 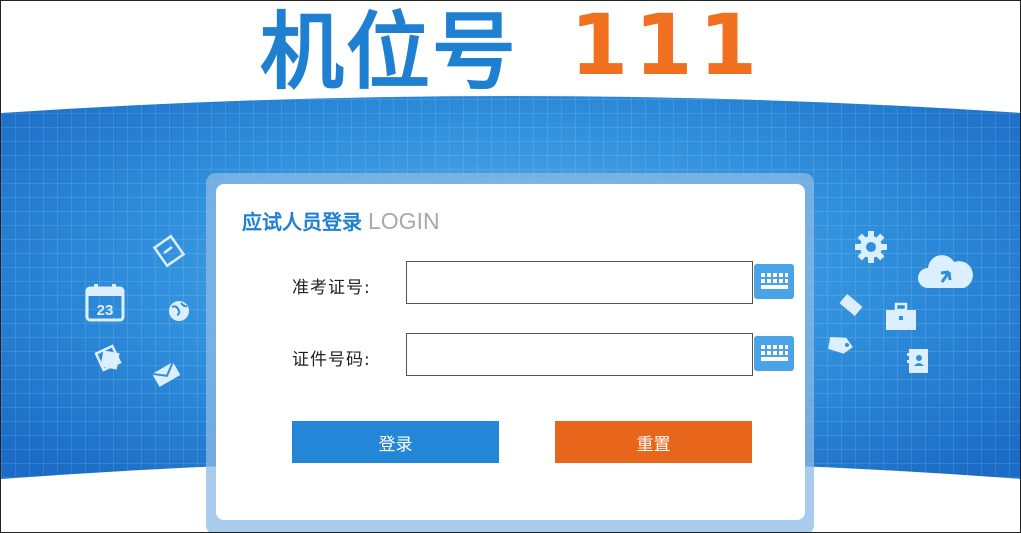 I want to click on login-title-en: LOGIN, so click(x=404, y=221).